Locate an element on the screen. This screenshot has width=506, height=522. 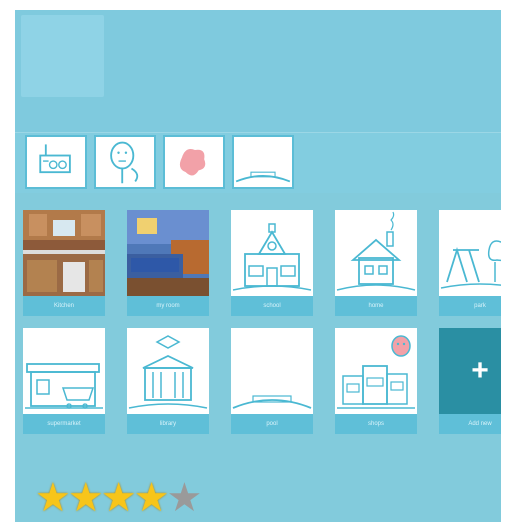
tile-label: home is located at coordinates (376, 306).